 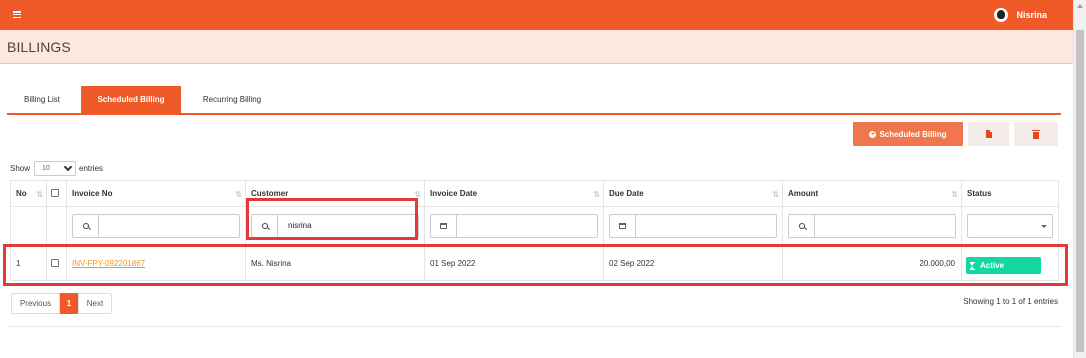 I want to click on invoice-date-filter-input, so click(x=514, y=226).